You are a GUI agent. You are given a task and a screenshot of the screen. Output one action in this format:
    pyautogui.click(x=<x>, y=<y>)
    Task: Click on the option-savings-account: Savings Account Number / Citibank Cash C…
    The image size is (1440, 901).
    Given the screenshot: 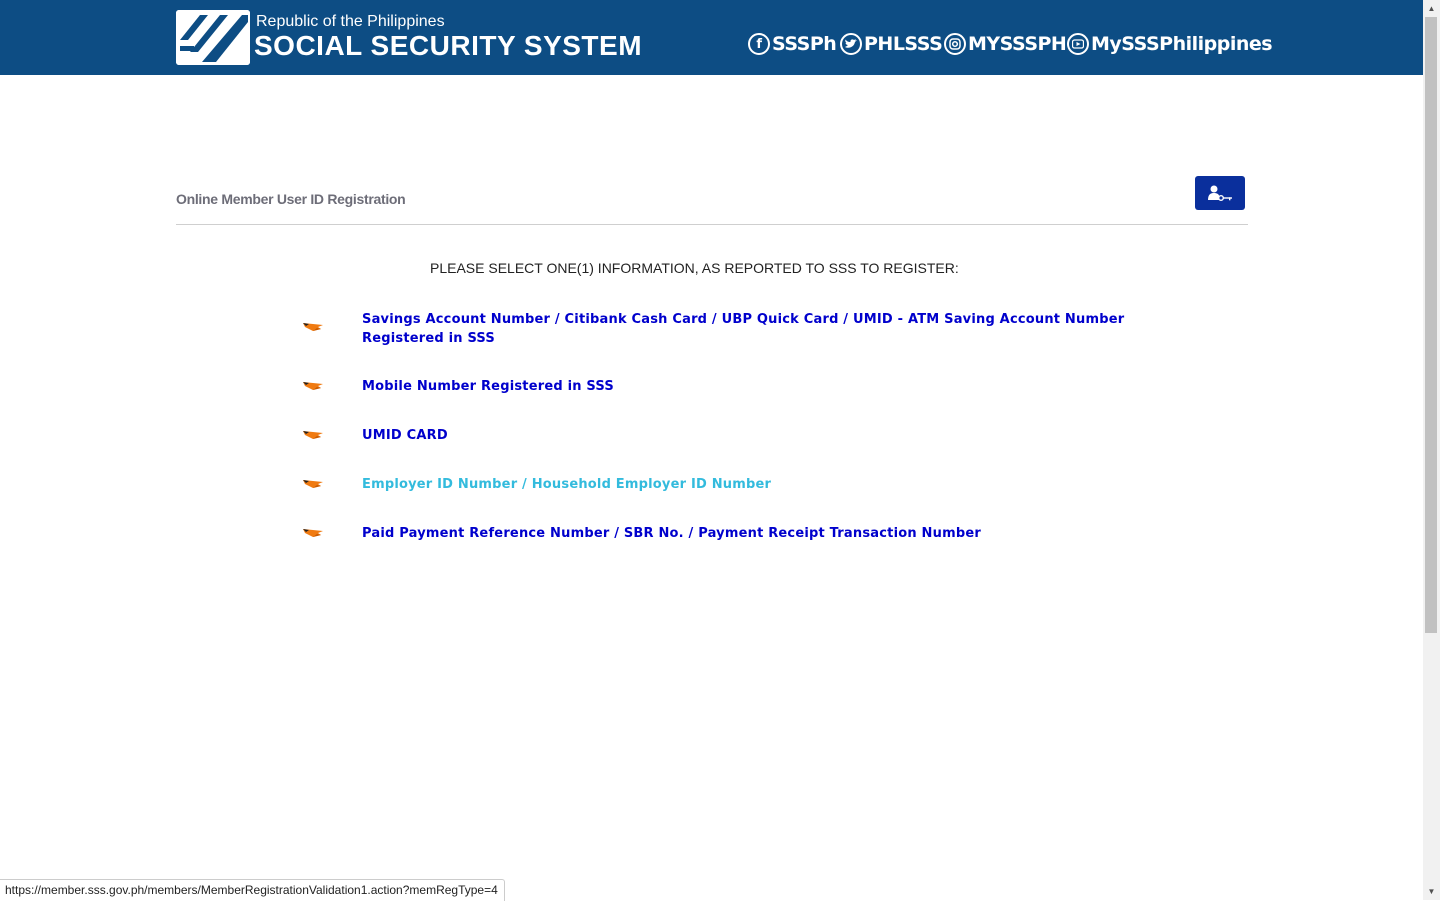 What is the action you would take?
    pyautogui.click(x=743, y=329)
    